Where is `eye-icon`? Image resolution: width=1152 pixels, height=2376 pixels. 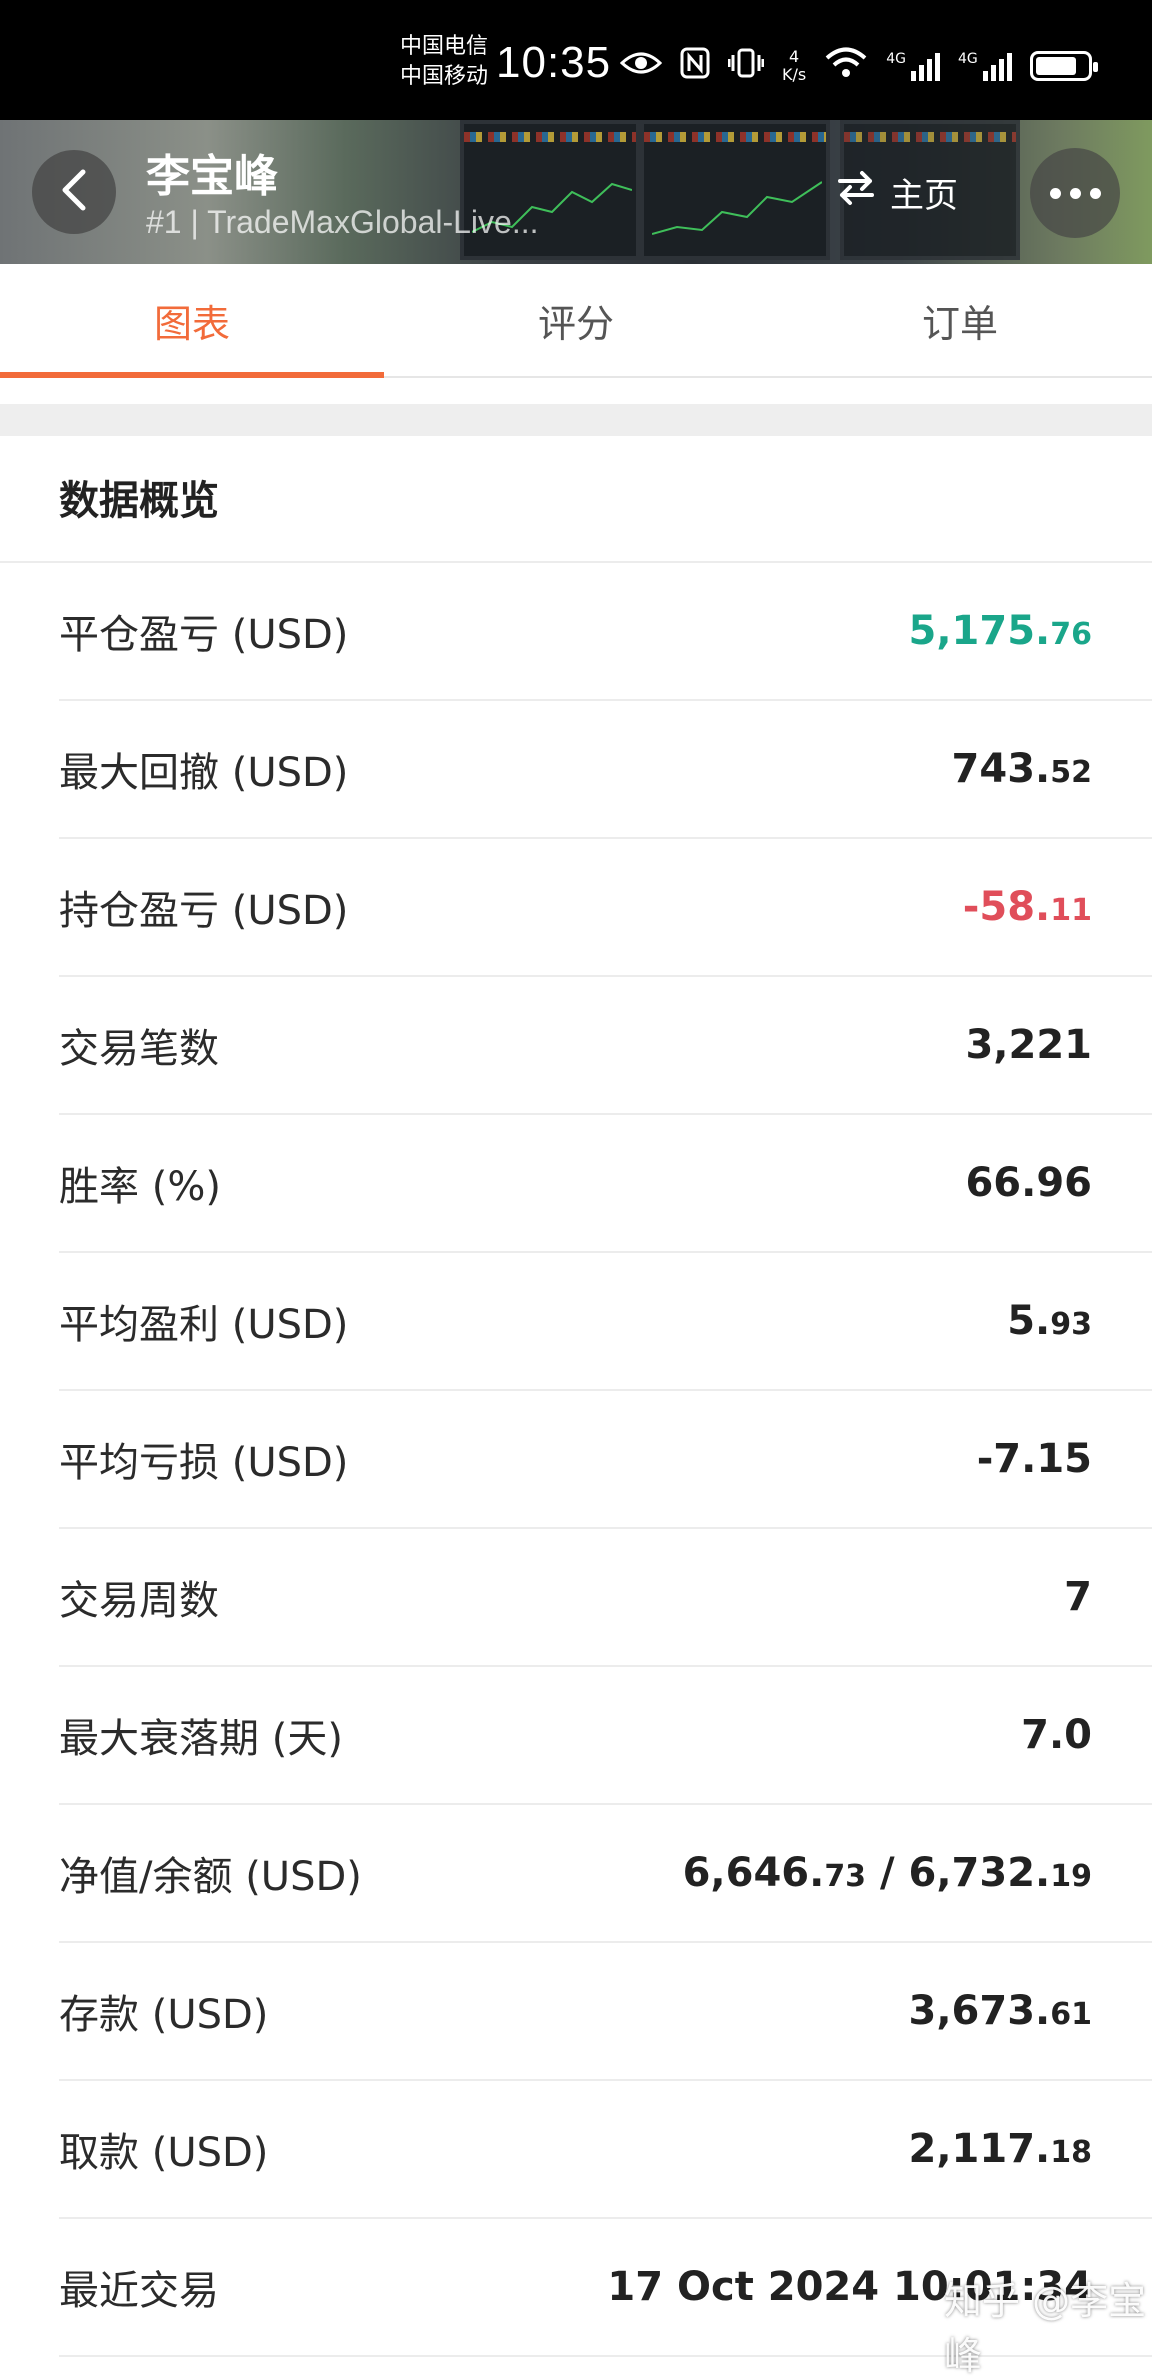 eye-icon is located at coordinates (641, 66).